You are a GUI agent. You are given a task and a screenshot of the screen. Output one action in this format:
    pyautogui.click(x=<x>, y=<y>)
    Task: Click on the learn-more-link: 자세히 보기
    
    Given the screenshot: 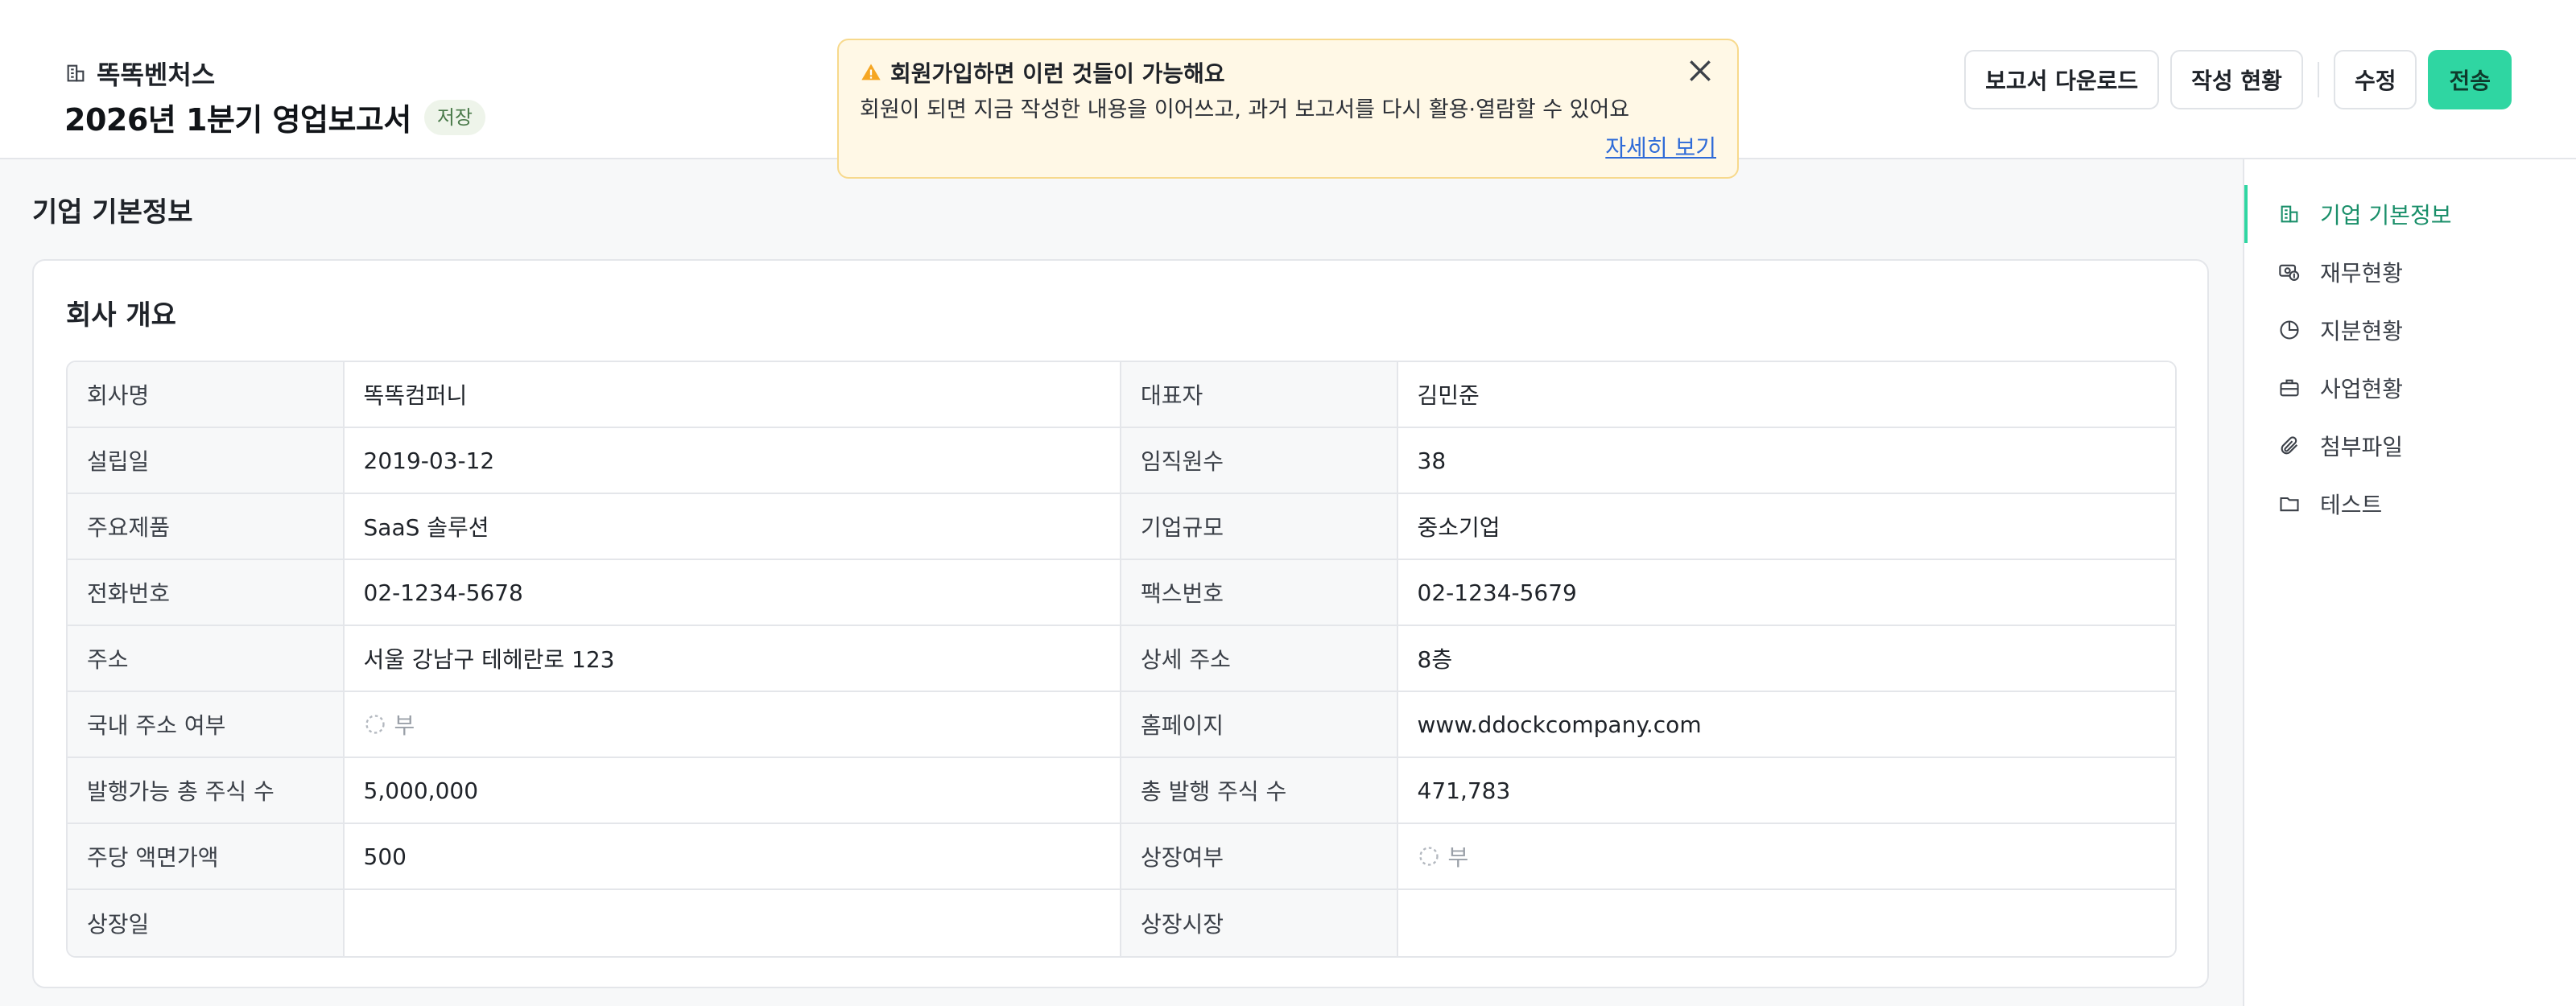 What is the action you would take?
    pyautogui.click(x=1660, y=146)
    